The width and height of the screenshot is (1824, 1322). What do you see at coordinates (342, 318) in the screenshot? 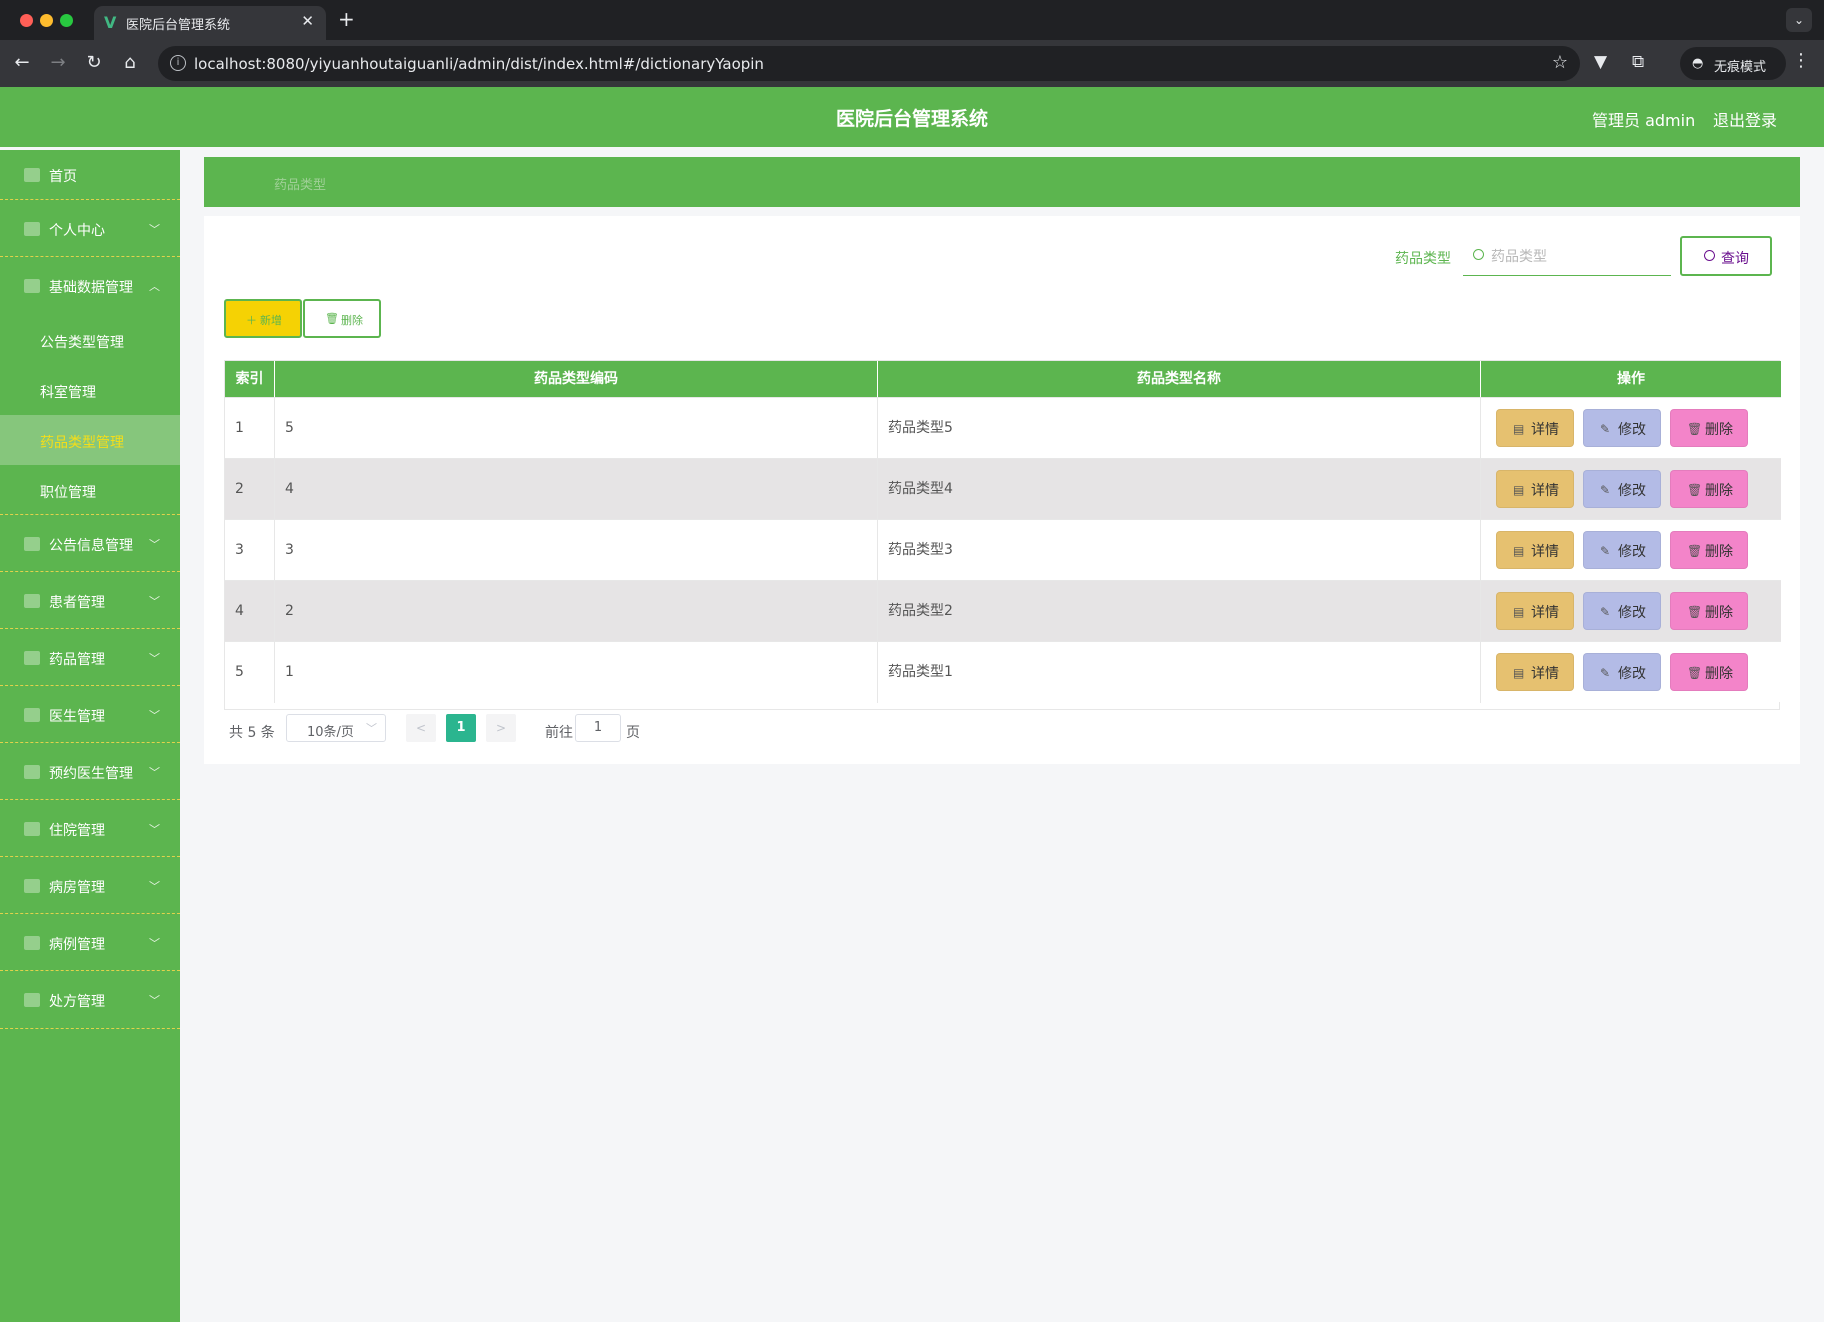
I see `batch-delete-button: 🗑 删除` at bounding box center [342, 318].